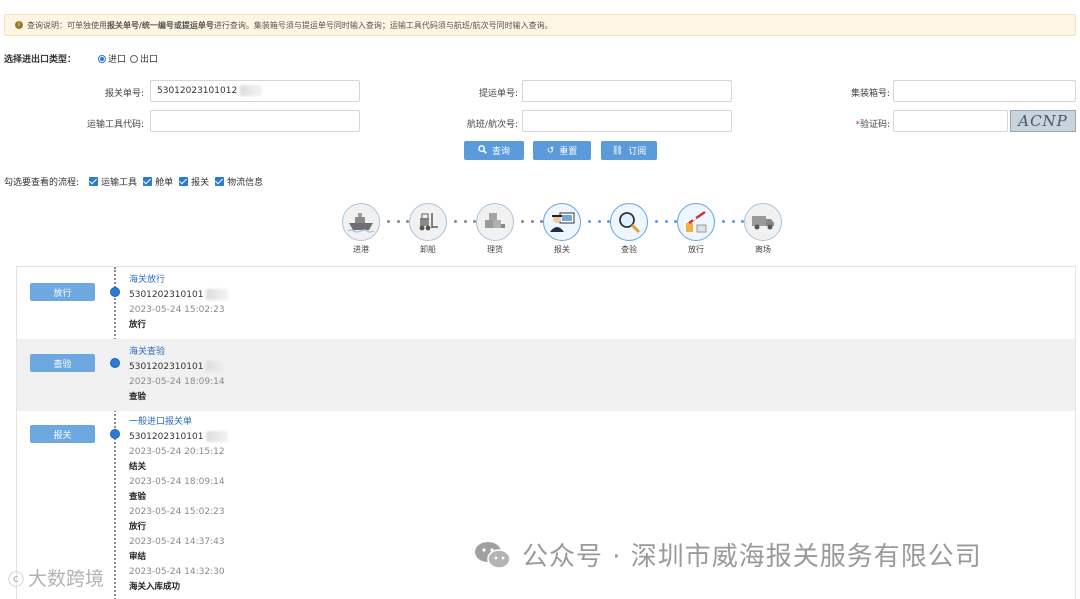 Image resolution: width=1080 pixels, height=599 pixels. I want to click on captcha-label-text: 验证码:, so click(874, 125).